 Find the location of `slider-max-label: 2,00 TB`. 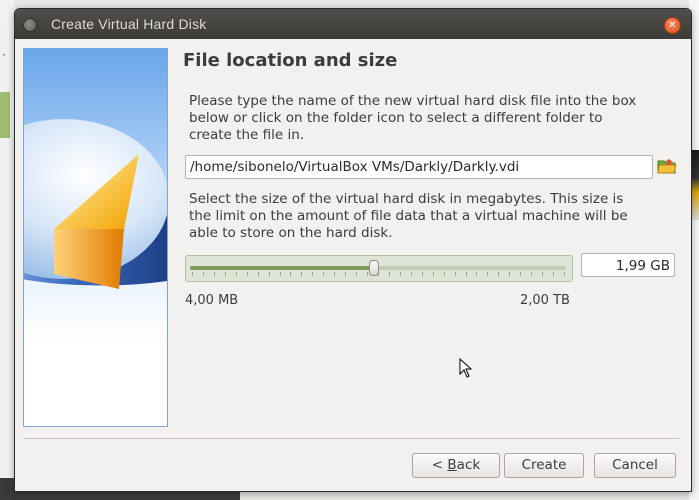

slider-max-label: 2,00 TB is located at coordinates (545, 300).